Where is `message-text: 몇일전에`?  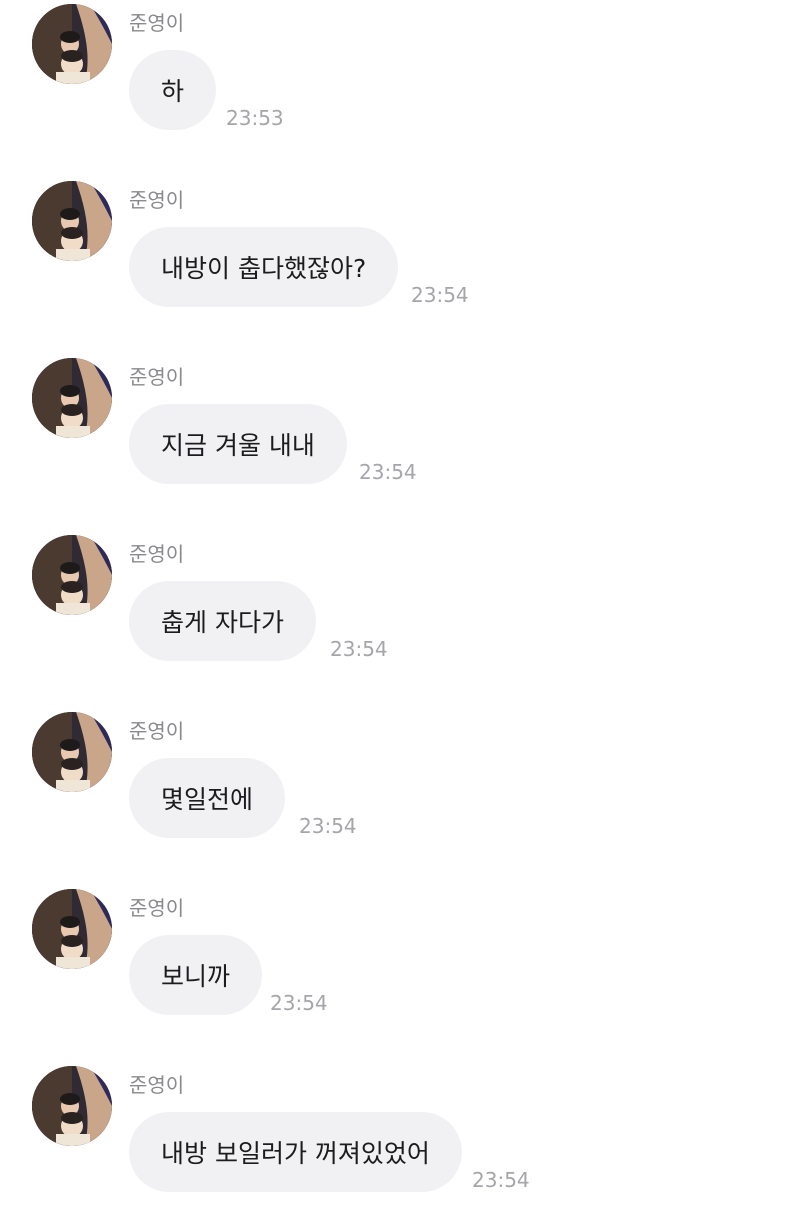 message-text: 몇일전에 is located at coordinates (207, 799).